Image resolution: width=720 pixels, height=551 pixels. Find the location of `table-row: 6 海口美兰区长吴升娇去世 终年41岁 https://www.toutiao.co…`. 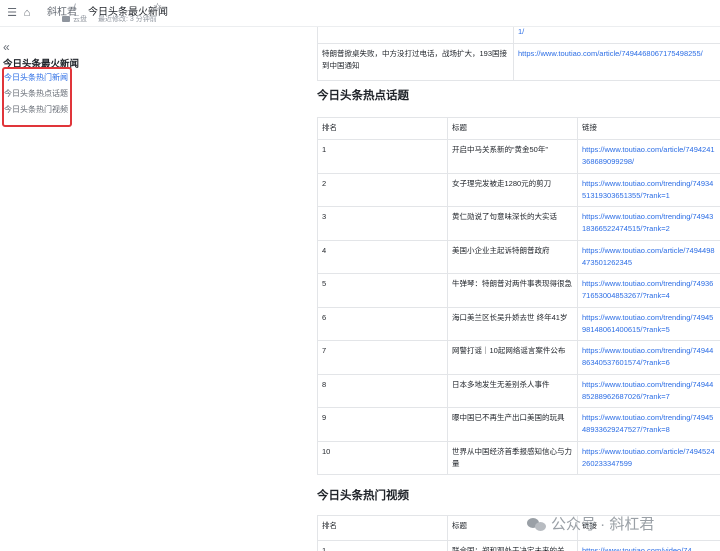

table-row: 6 海口美兰区长吴升娇去世 终年41岁 https://www.toutiao.co… is located at coordinates (518, 323).